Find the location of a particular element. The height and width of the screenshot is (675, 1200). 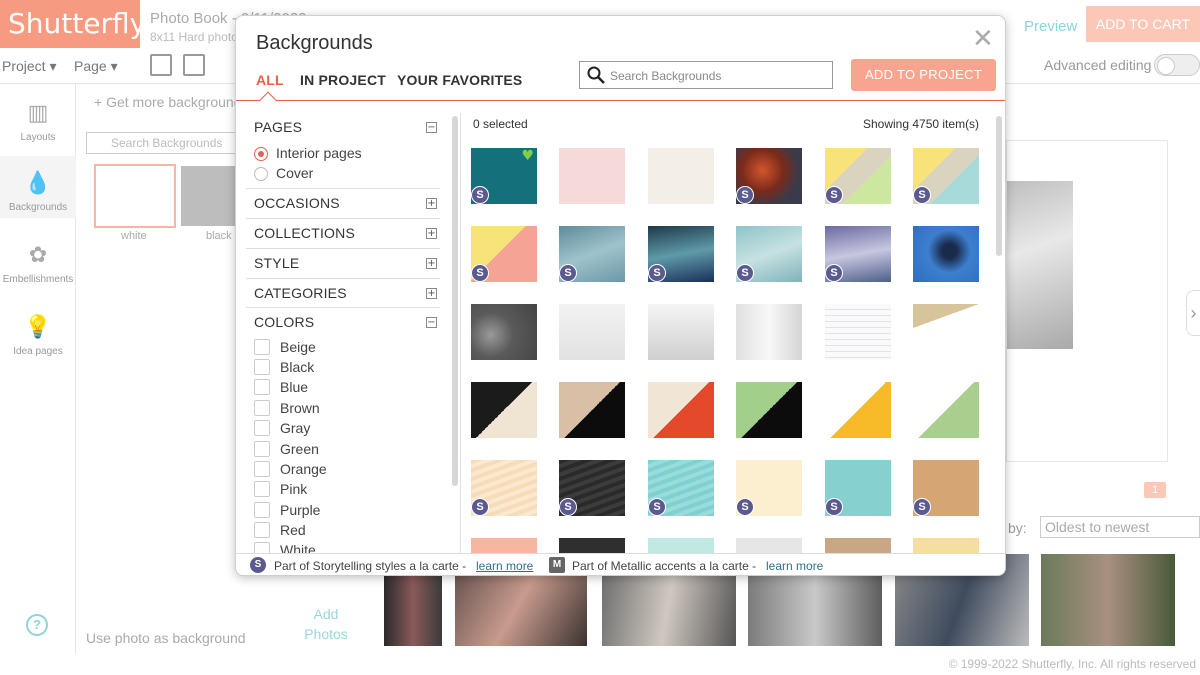

filter-style-header: STYLE + is located at coordinates (347, 263).